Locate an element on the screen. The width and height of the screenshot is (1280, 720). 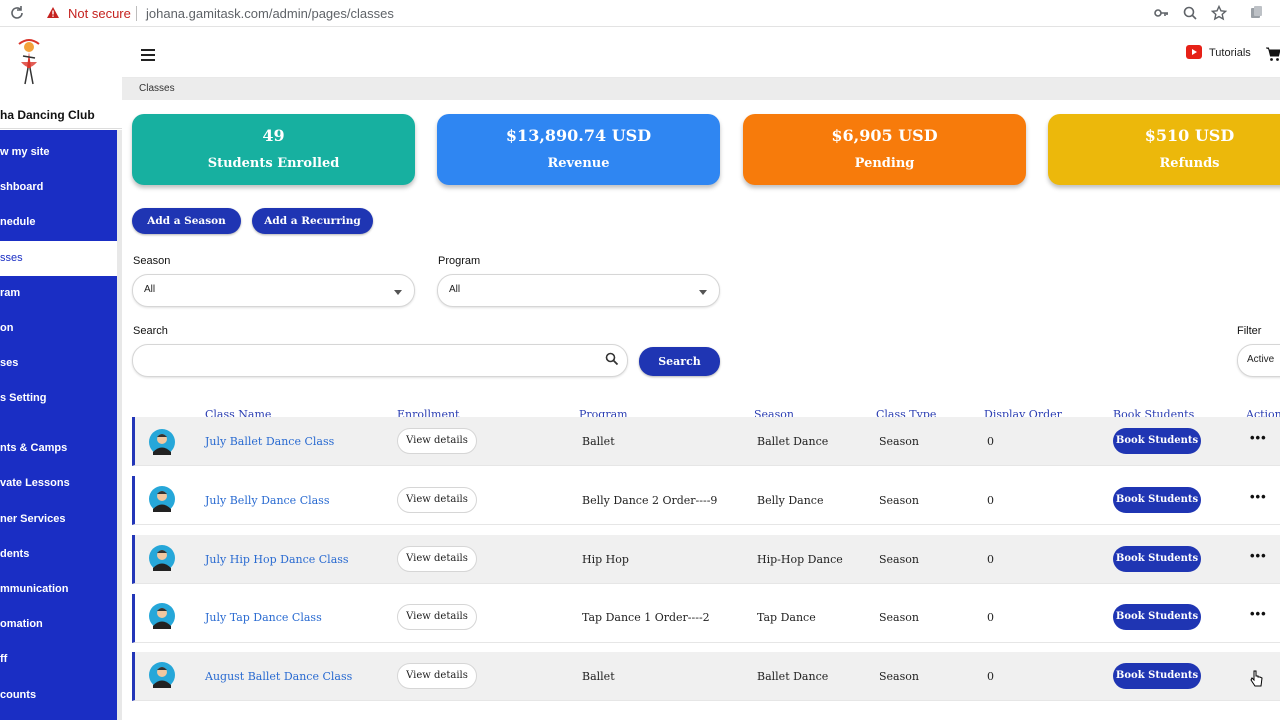
reload-icon is located at coordinates (17, 13).